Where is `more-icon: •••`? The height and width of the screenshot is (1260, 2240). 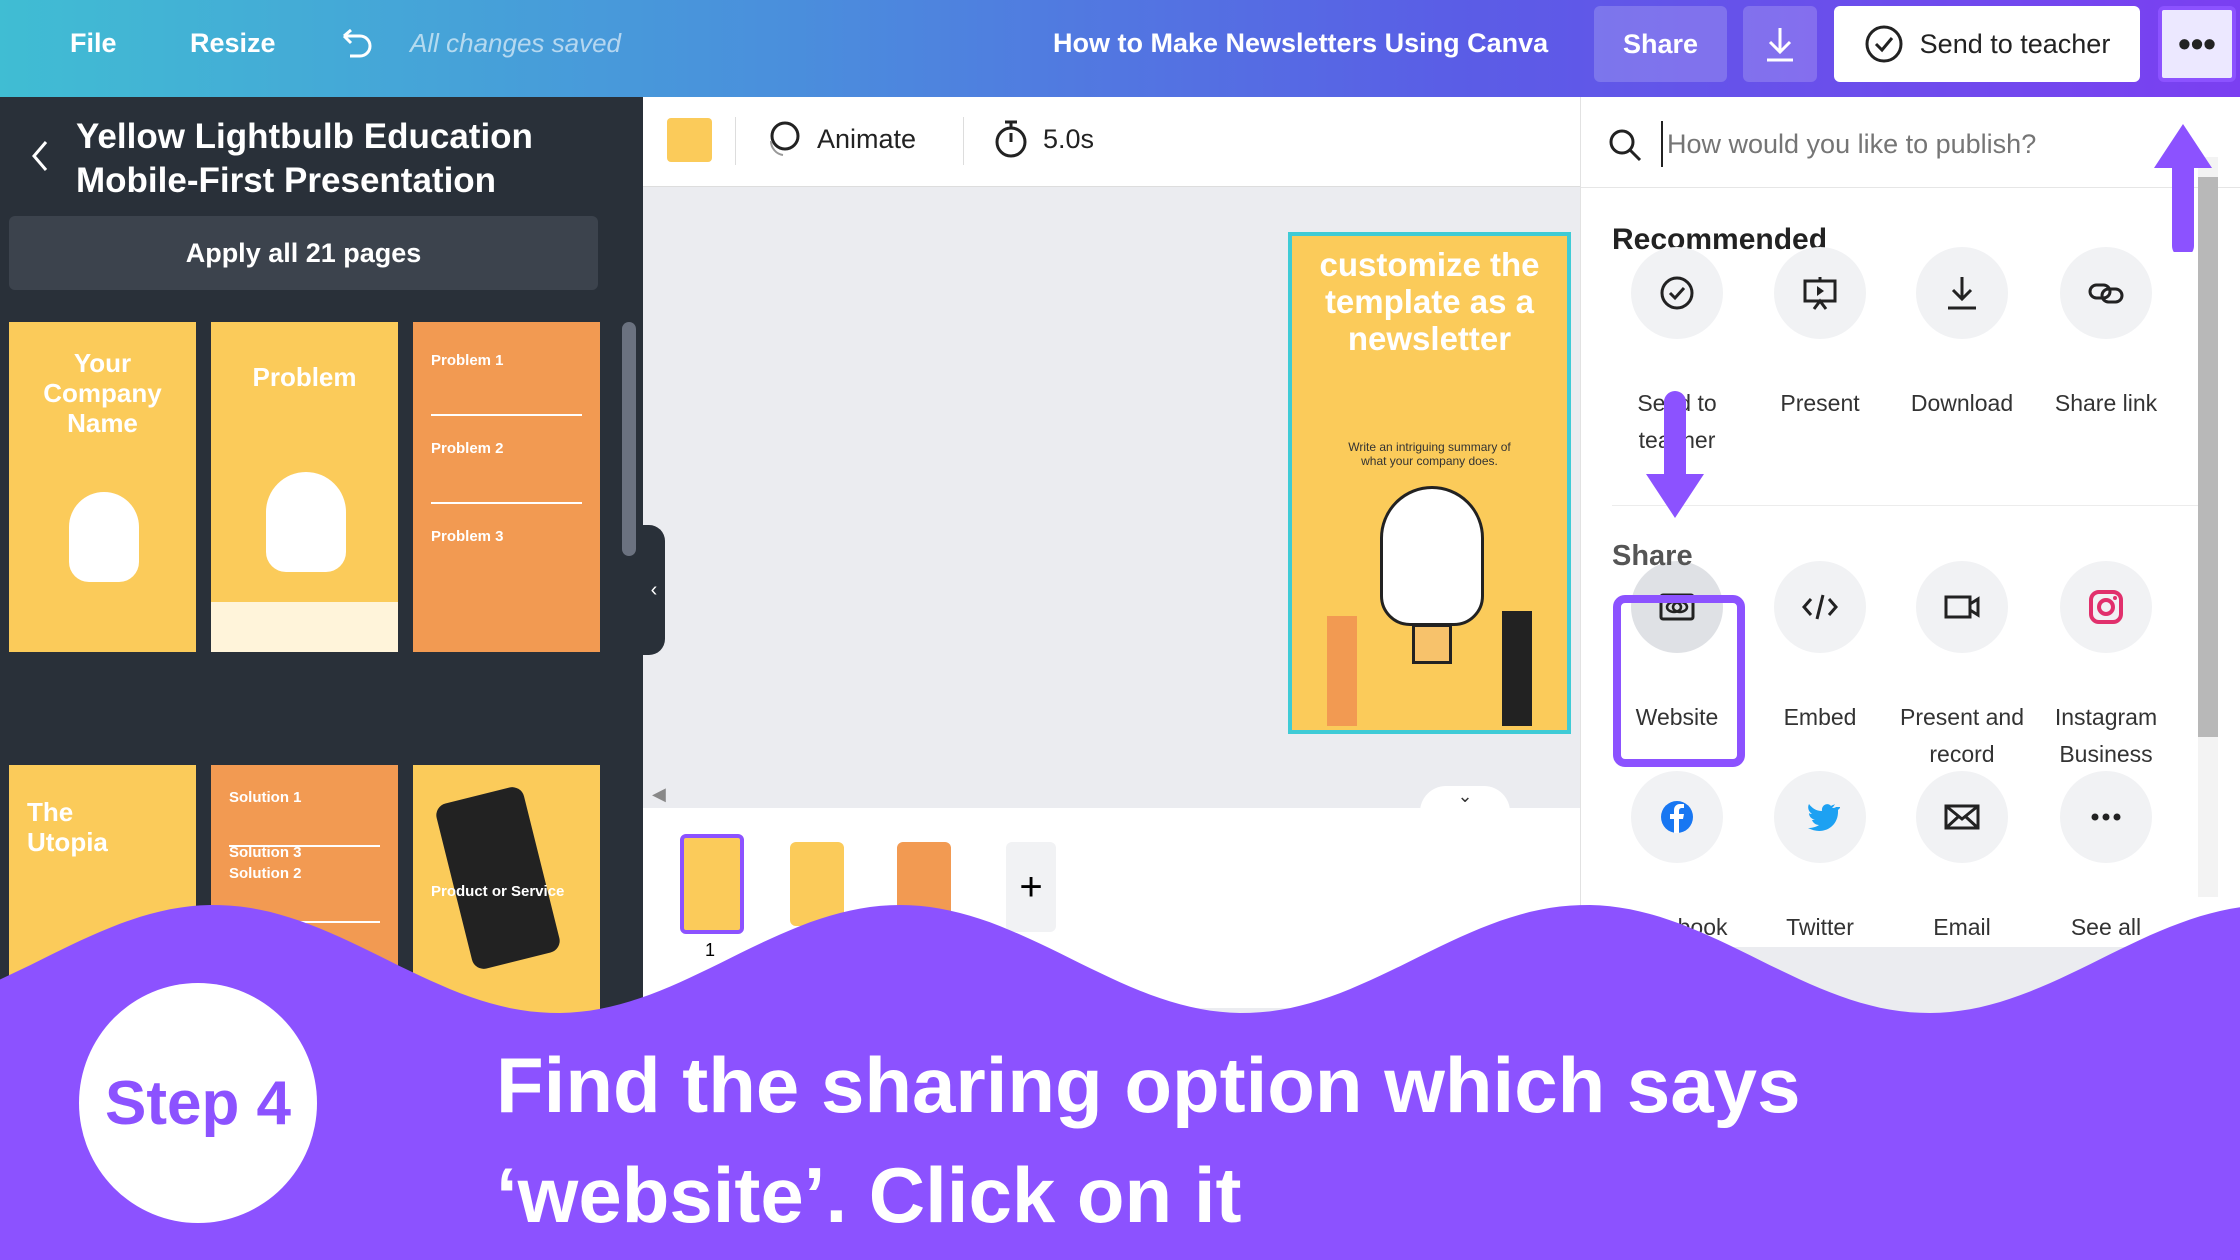
more-icon: ••• is located at coordinates (2197, 43).